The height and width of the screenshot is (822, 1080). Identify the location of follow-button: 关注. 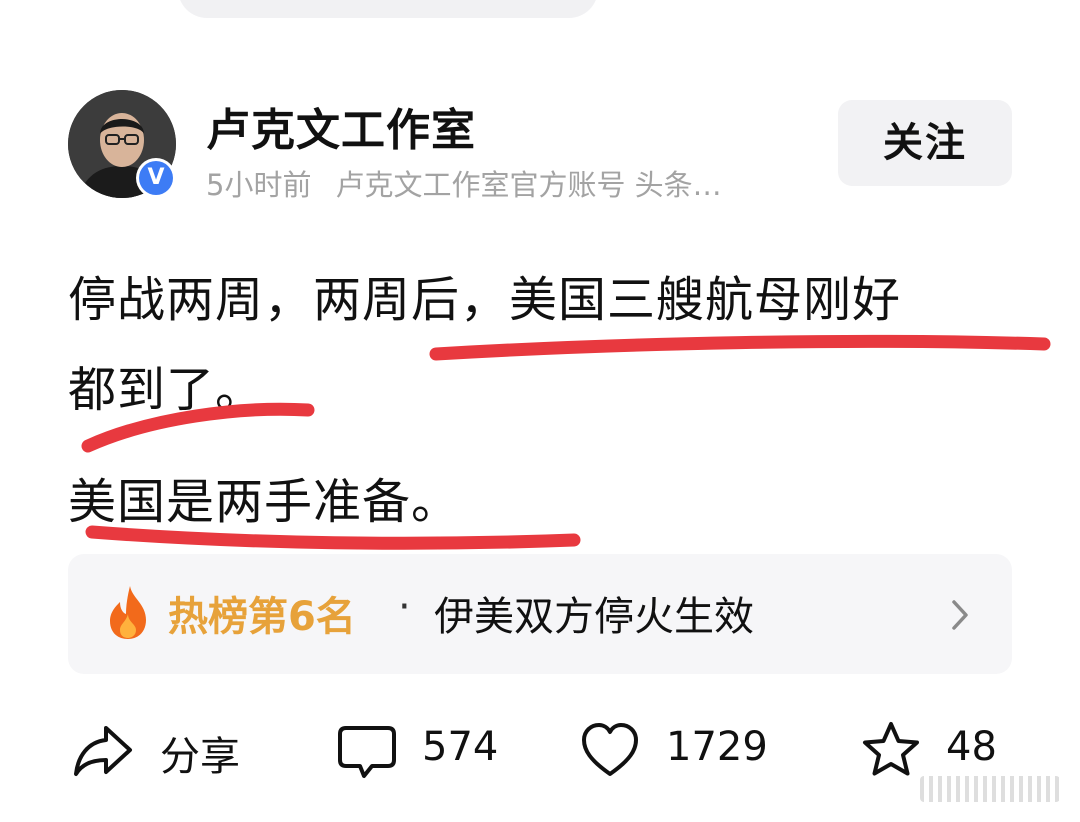
(925, 143).